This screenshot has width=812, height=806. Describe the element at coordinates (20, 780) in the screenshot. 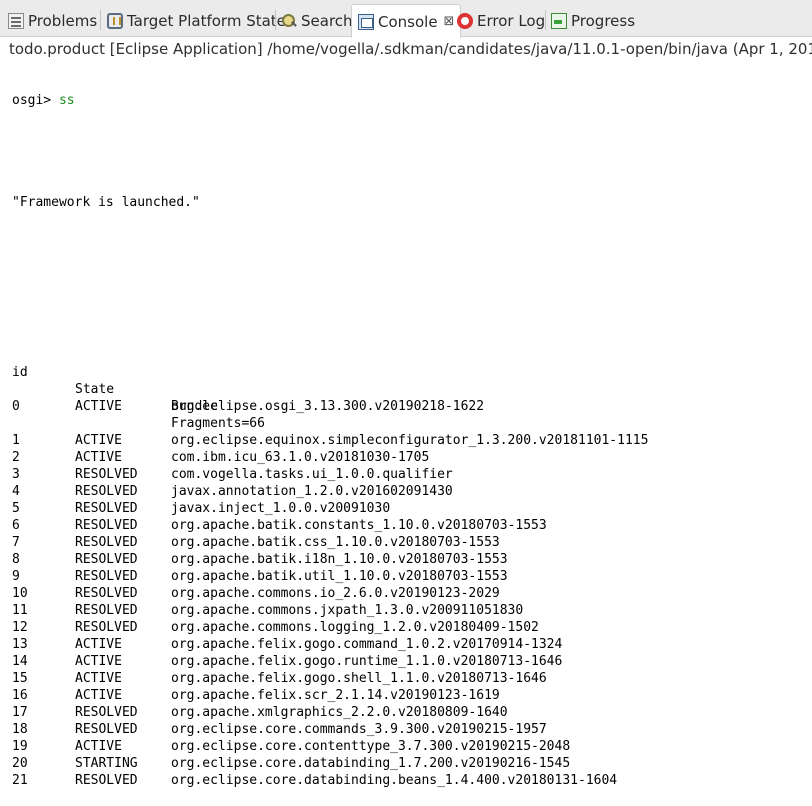

I see `bundle-id: 21` at that location.